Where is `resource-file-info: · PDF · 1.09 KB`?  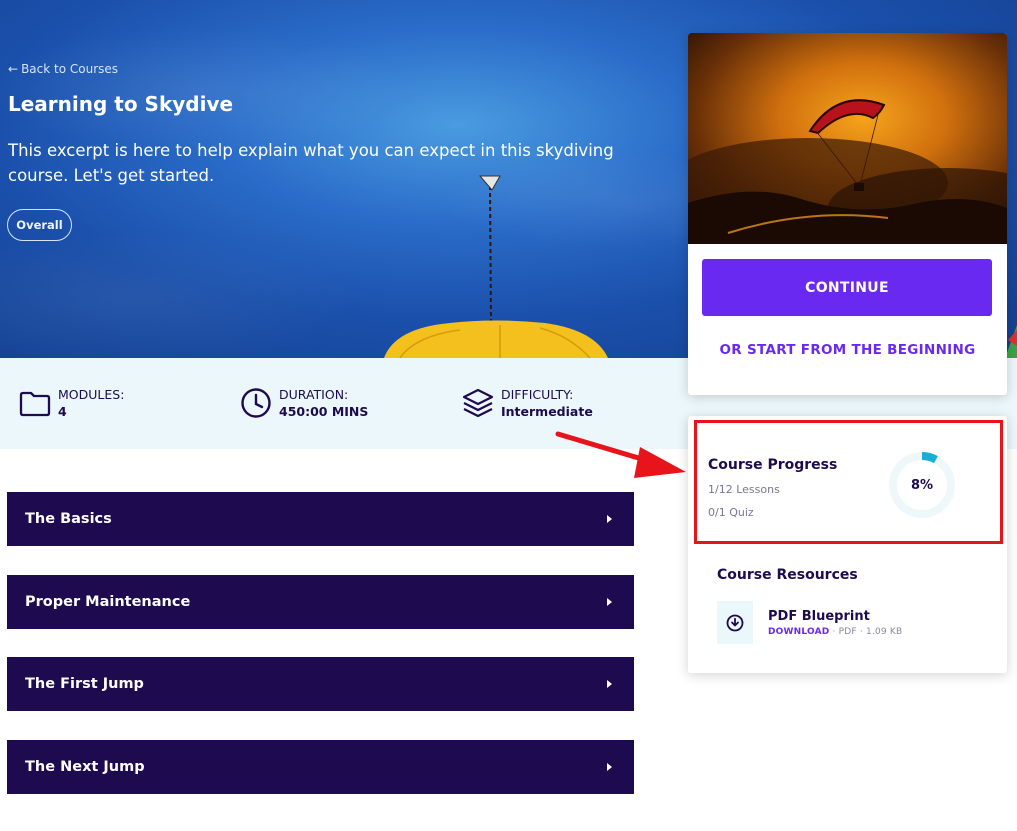
resource-file-info: · PDF · 1.09 KB is located at coordinates (866, 632).